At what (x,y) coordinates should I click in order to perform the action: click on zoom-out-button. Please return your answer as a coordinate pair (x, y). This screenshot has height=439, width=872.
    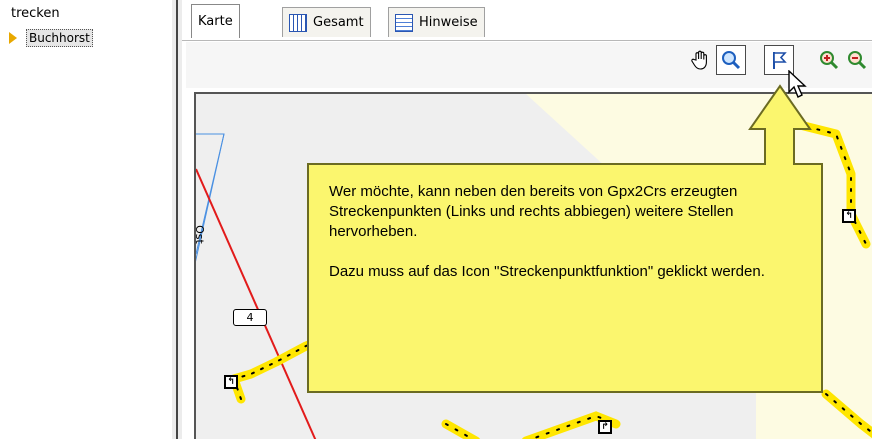
    Looking at the image, I should click on (857, 60).